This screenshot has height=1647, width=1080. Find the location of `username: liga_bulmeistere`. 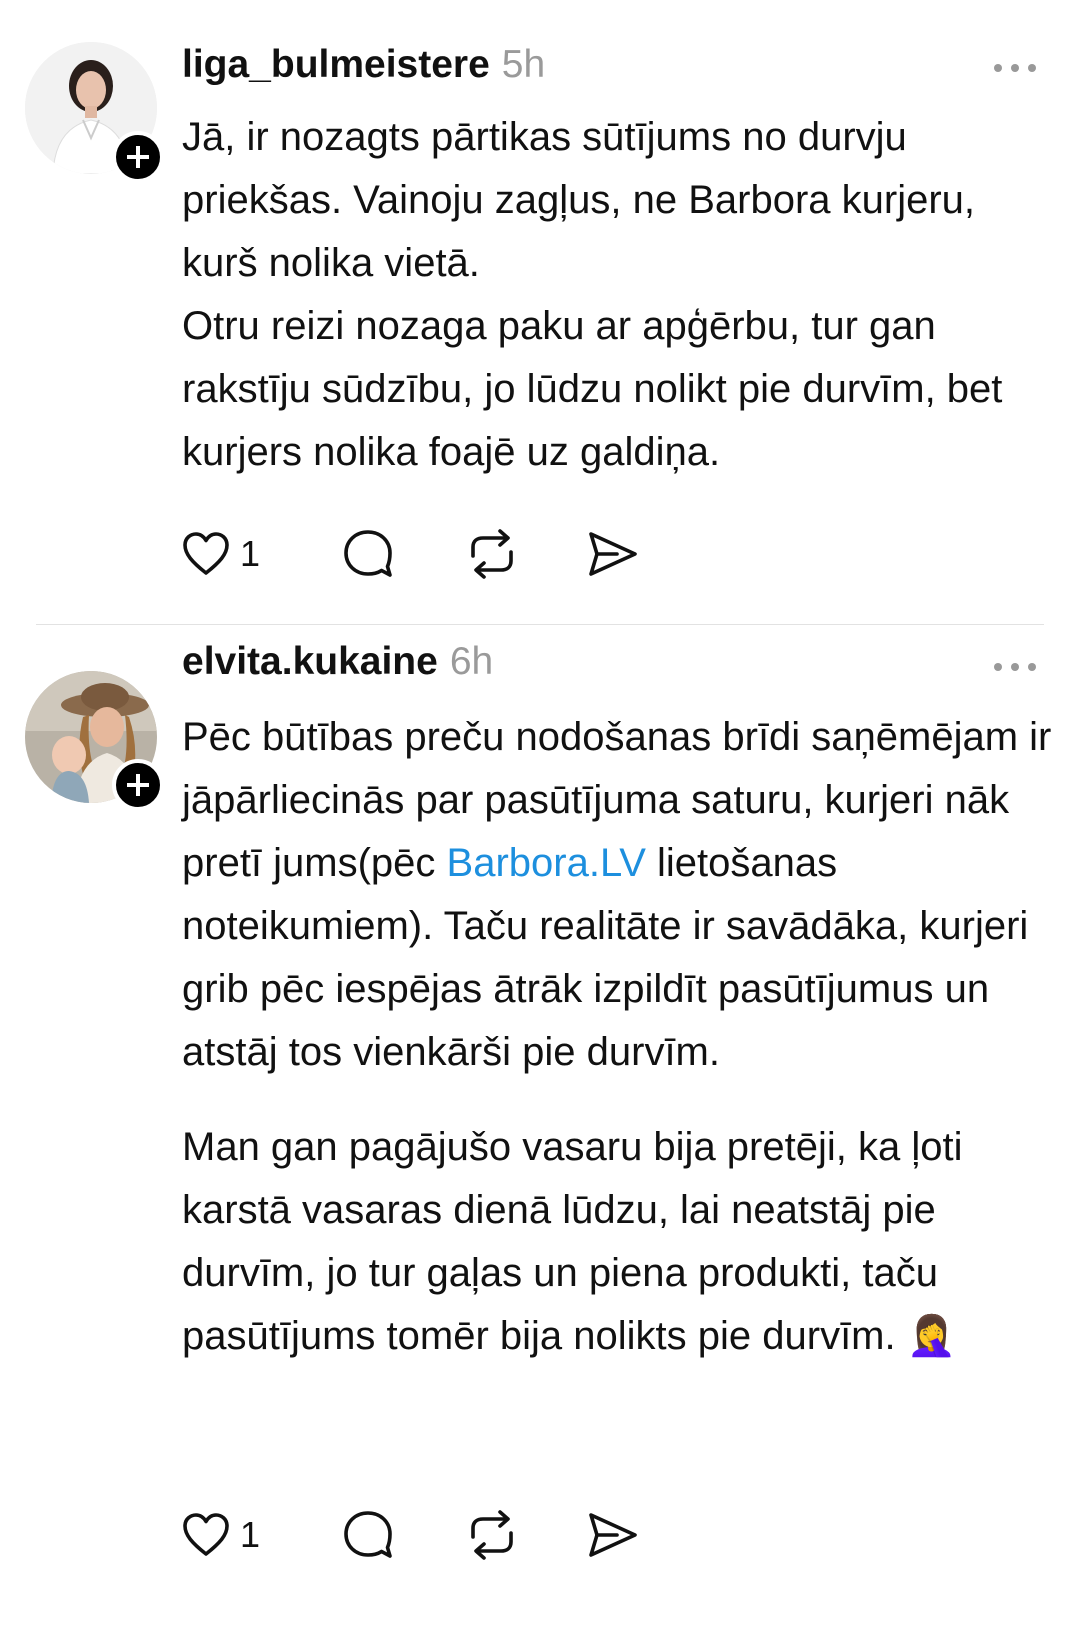

username: liga_bulmeistere is located at coordinates (336, 65).